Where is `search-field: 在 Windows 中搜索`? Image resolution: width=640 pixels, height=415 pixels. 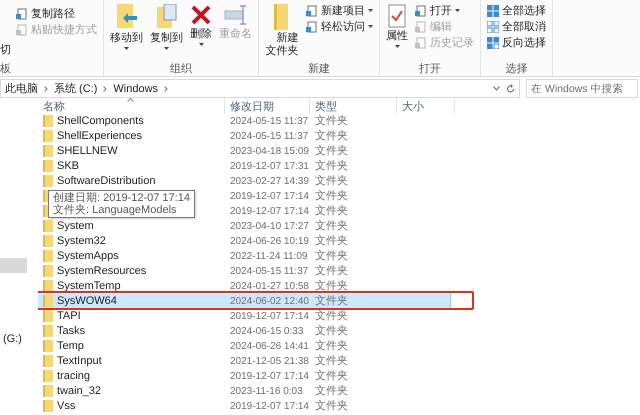
search-field: 在 Windows 中搜索 is located at coordinates (582, 88).